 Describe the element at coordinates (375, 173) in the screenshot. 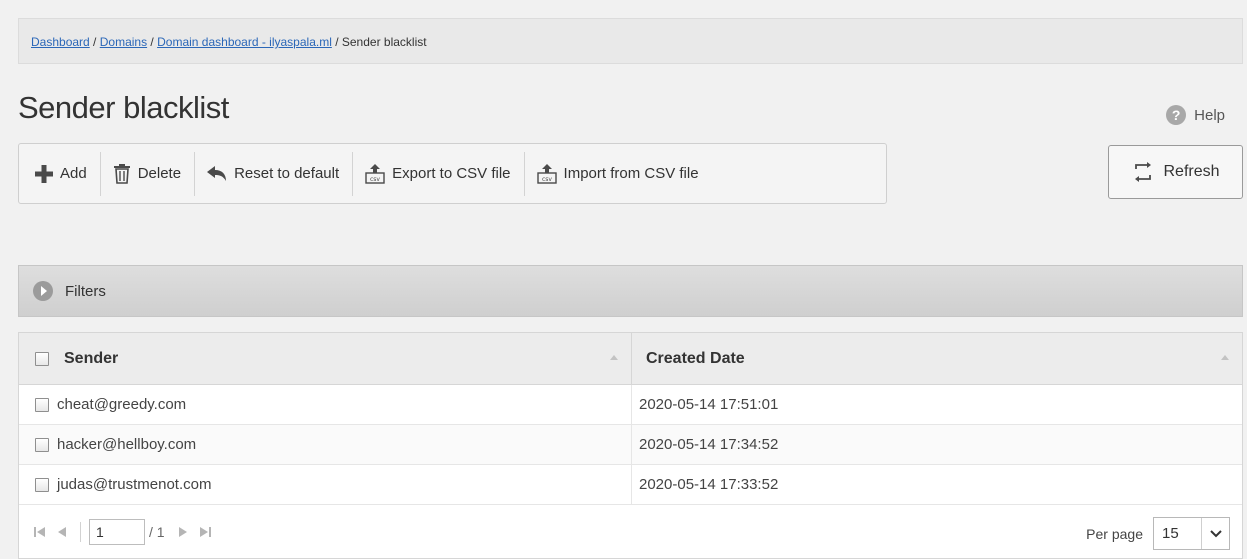

I see `csv-export-icon: csv` at that location.